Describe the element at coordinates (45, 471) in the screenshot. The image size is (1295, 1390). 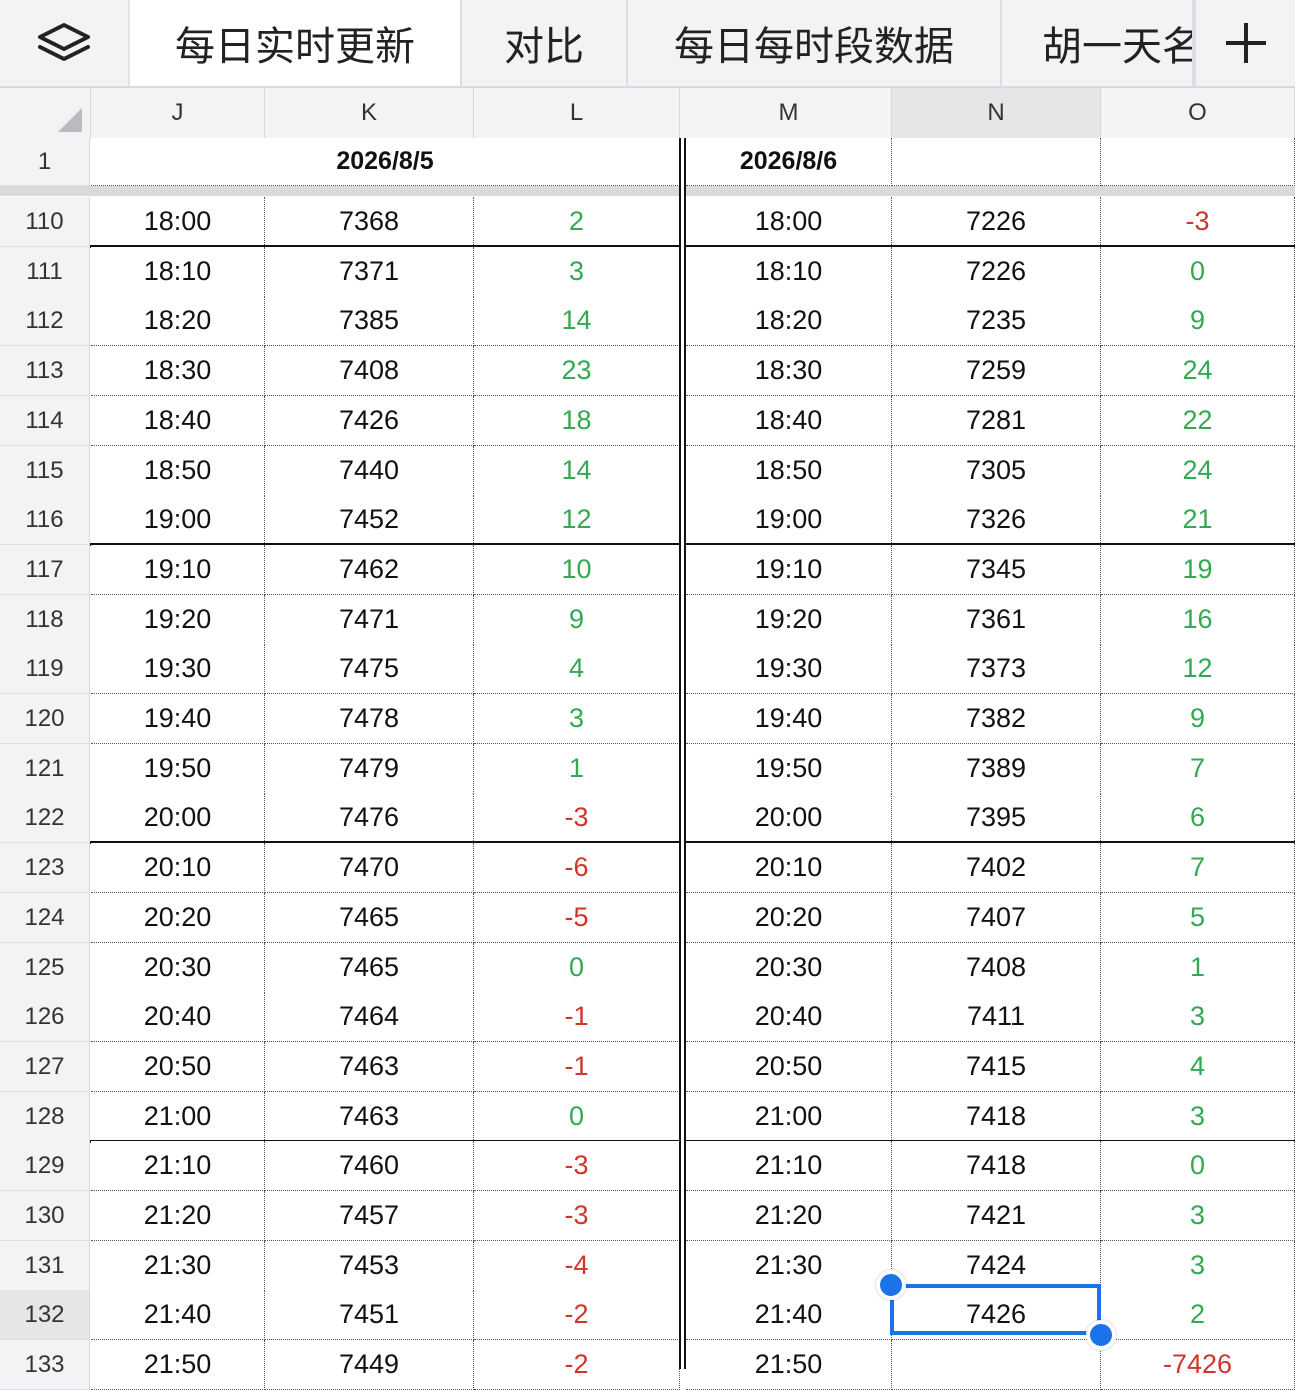
I see `row-number: 115` at that location.